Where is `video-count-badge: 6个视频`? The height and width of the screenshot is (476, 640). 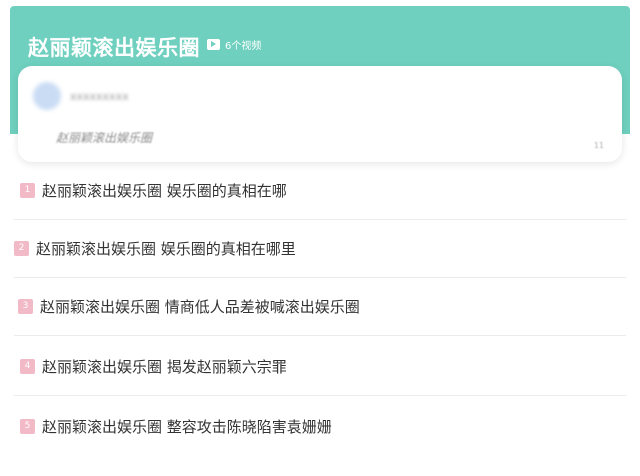 video-count-badge: 6个视频 is located at coordinates (234, 44).